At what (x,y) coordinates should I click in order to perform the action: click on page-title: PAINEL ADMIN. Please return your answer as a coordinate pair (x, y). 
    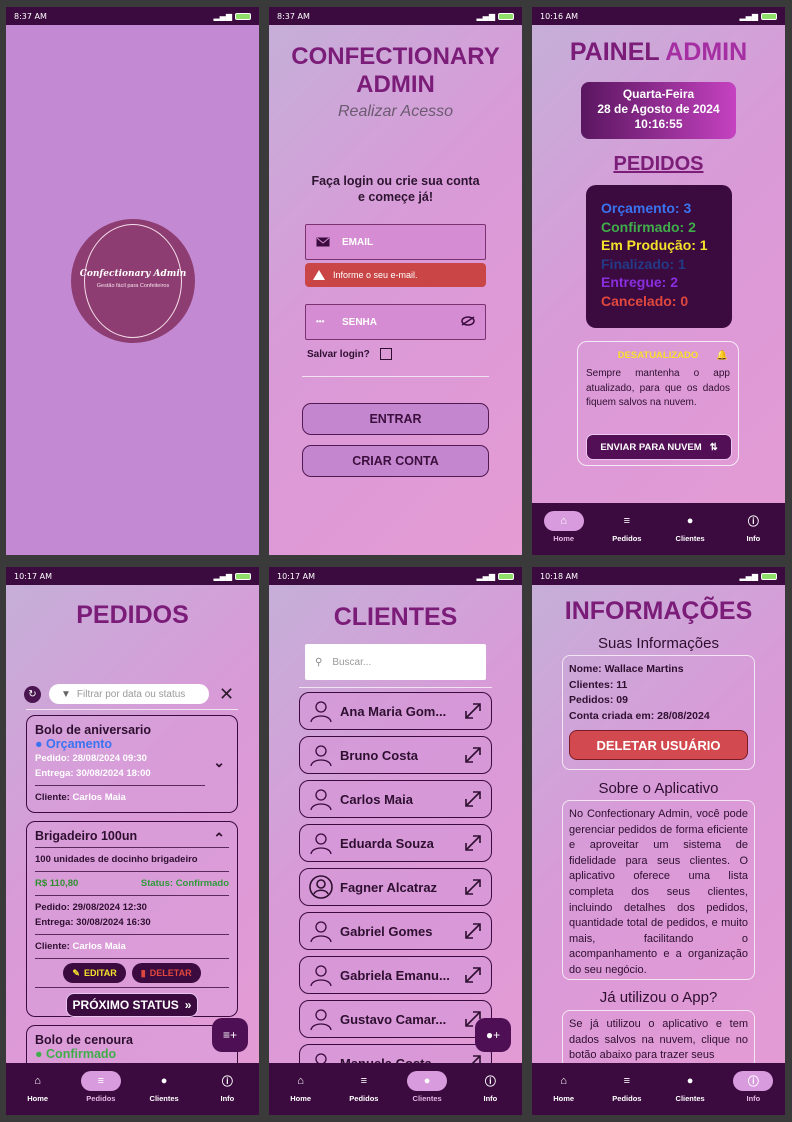
    Looking at the image, I should click on (658, 52).